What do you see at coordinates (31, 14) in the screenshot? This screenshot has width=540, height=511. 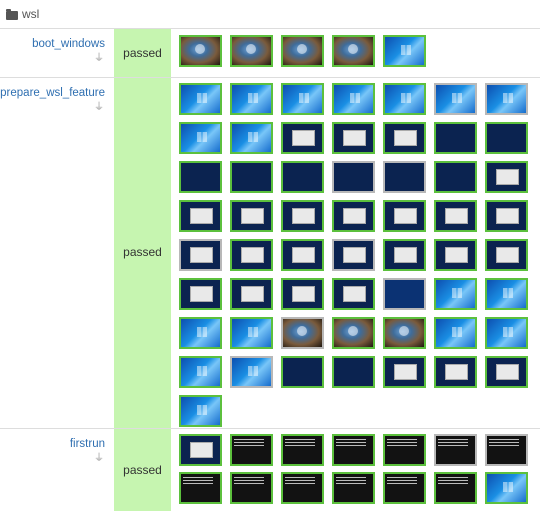 I see `page-title: wsl` at bounding box center [31, 14].